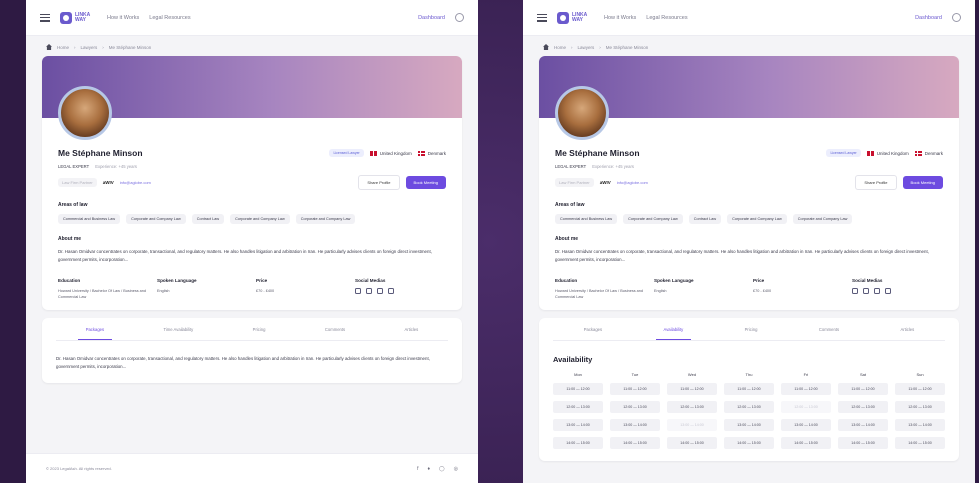 Image resolution: width=979 pixels, height=483 pixels. I want to click on tab-time-availability: Time Availability, so click(178, 329).